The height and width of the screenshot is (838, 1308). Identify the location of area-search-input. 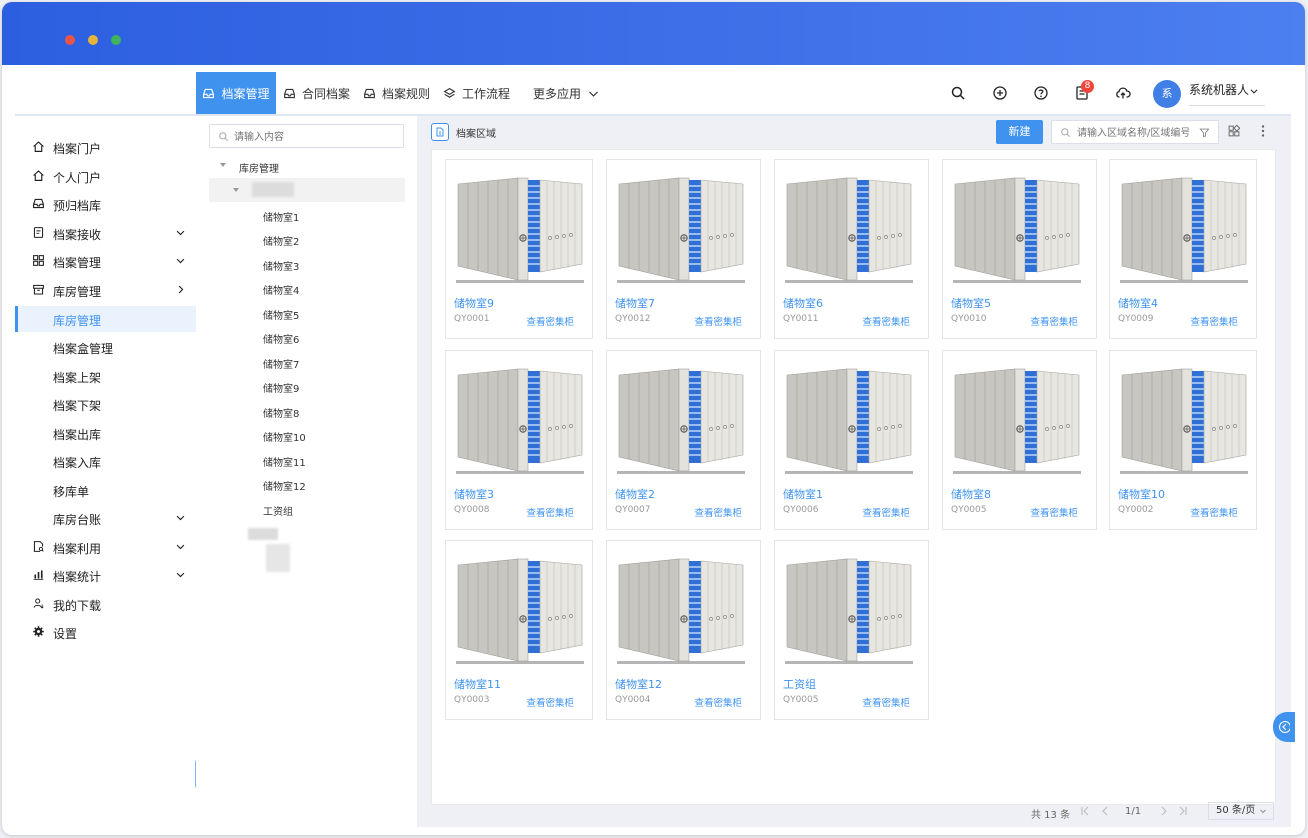
(1133, 133).